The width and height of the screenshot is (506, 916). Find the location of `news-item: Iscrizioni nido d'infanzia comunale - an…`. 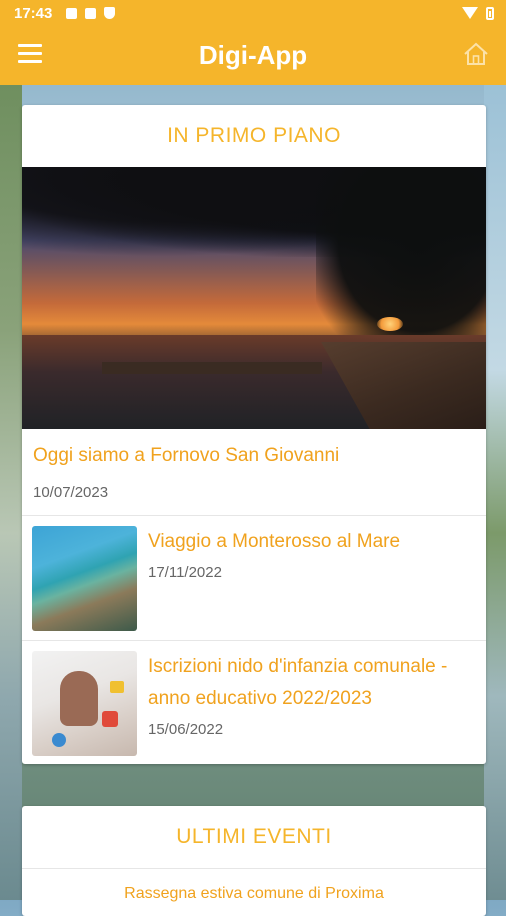

news-item: Iscrizioni nido d'infanzia comunale - an… is located at coordinates (254, 702).